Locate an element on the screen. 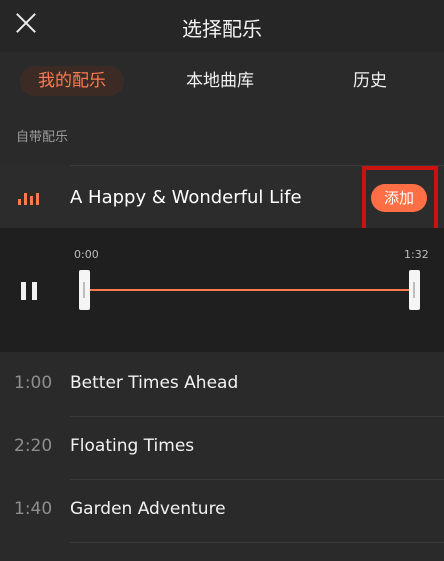 The image size is (444, 561). header: 选择配乐 is located at coordinates (222, 26).